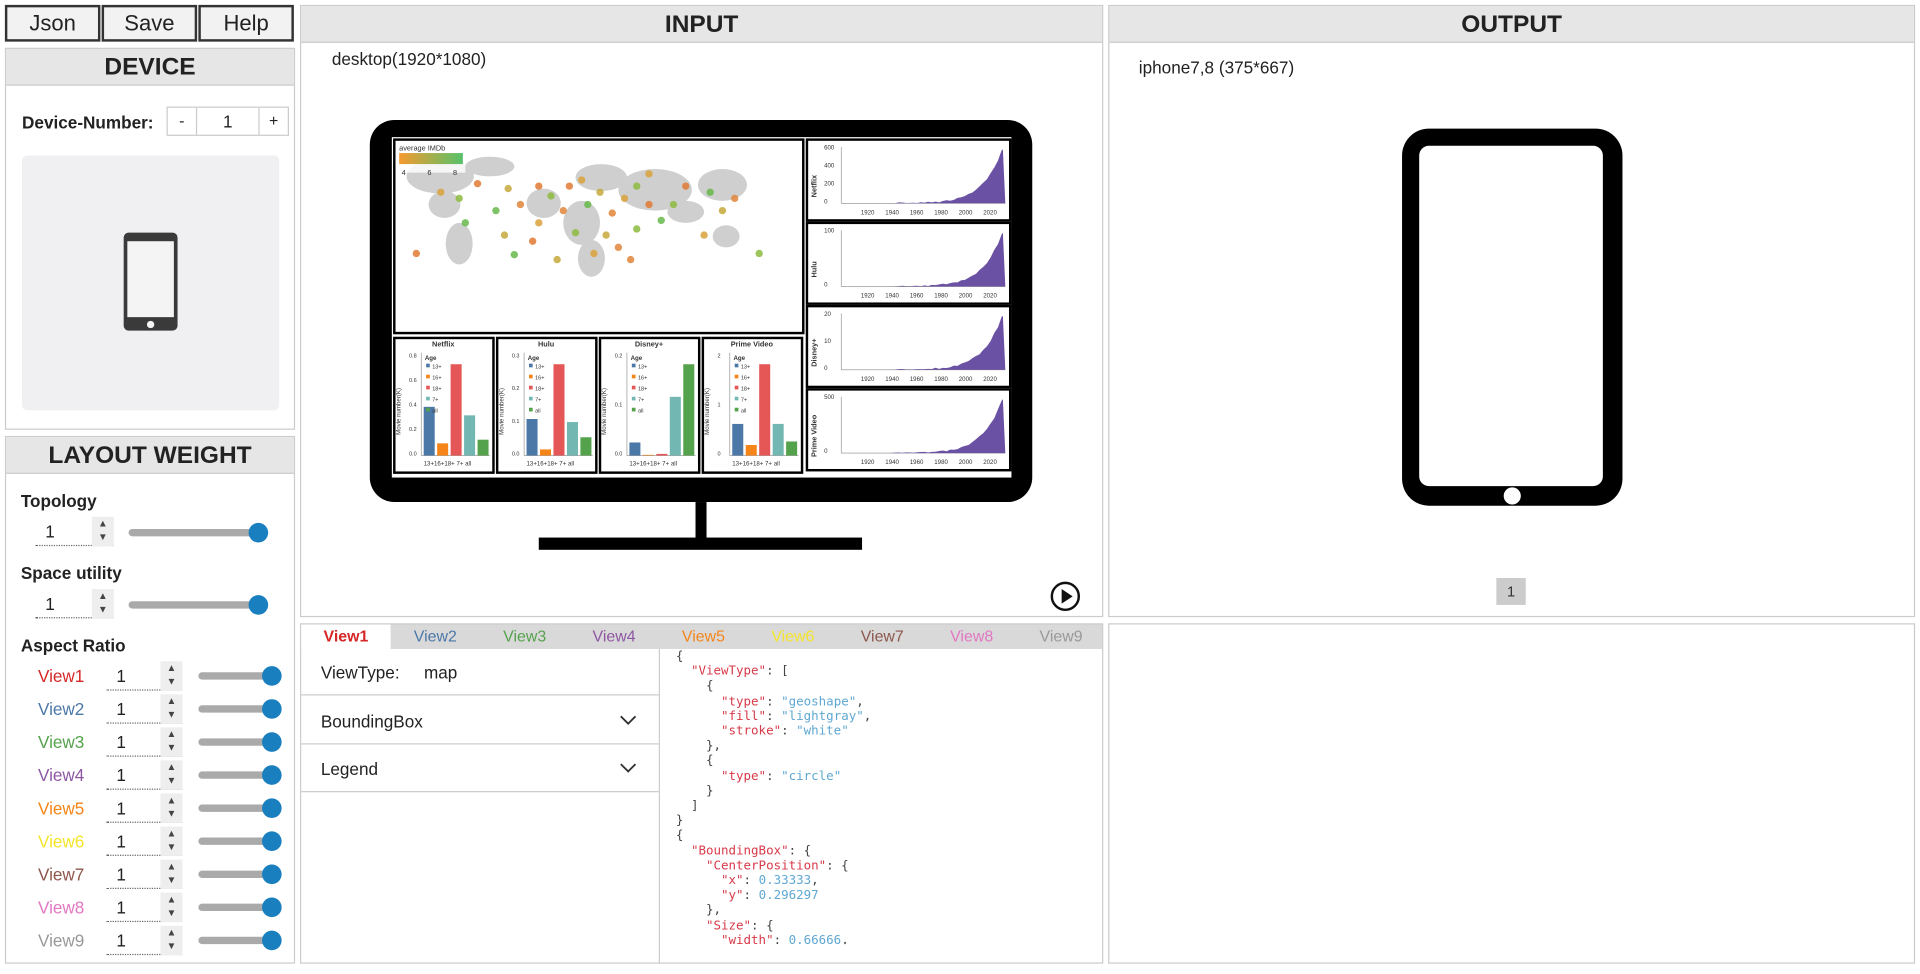  What do you see at coordinates (259, 605) in the screenshot?
I see `space-utility-slider-knob` at bounding box center [259, 605].